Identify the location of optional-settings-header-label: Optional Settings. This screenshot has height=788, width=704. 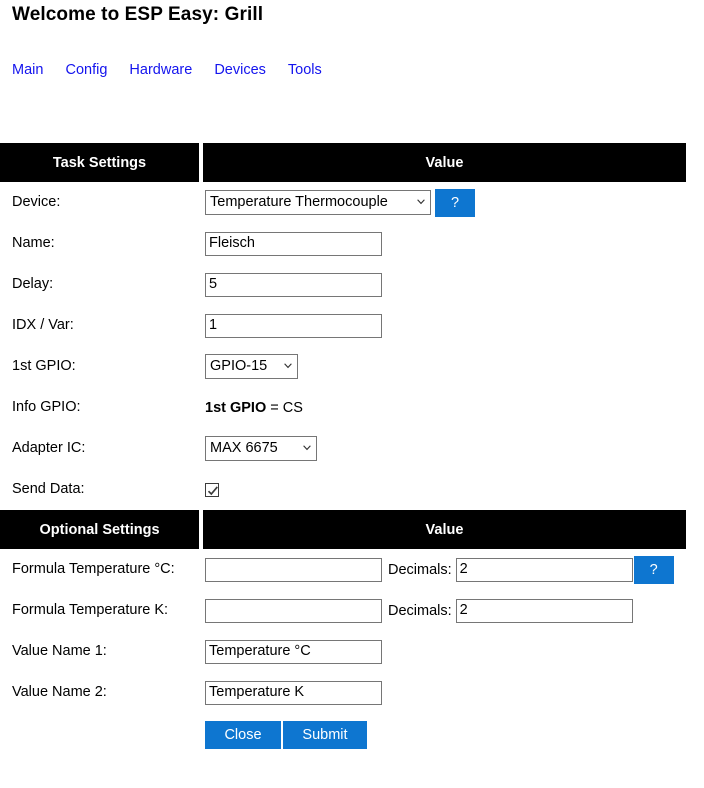
(99, 529).